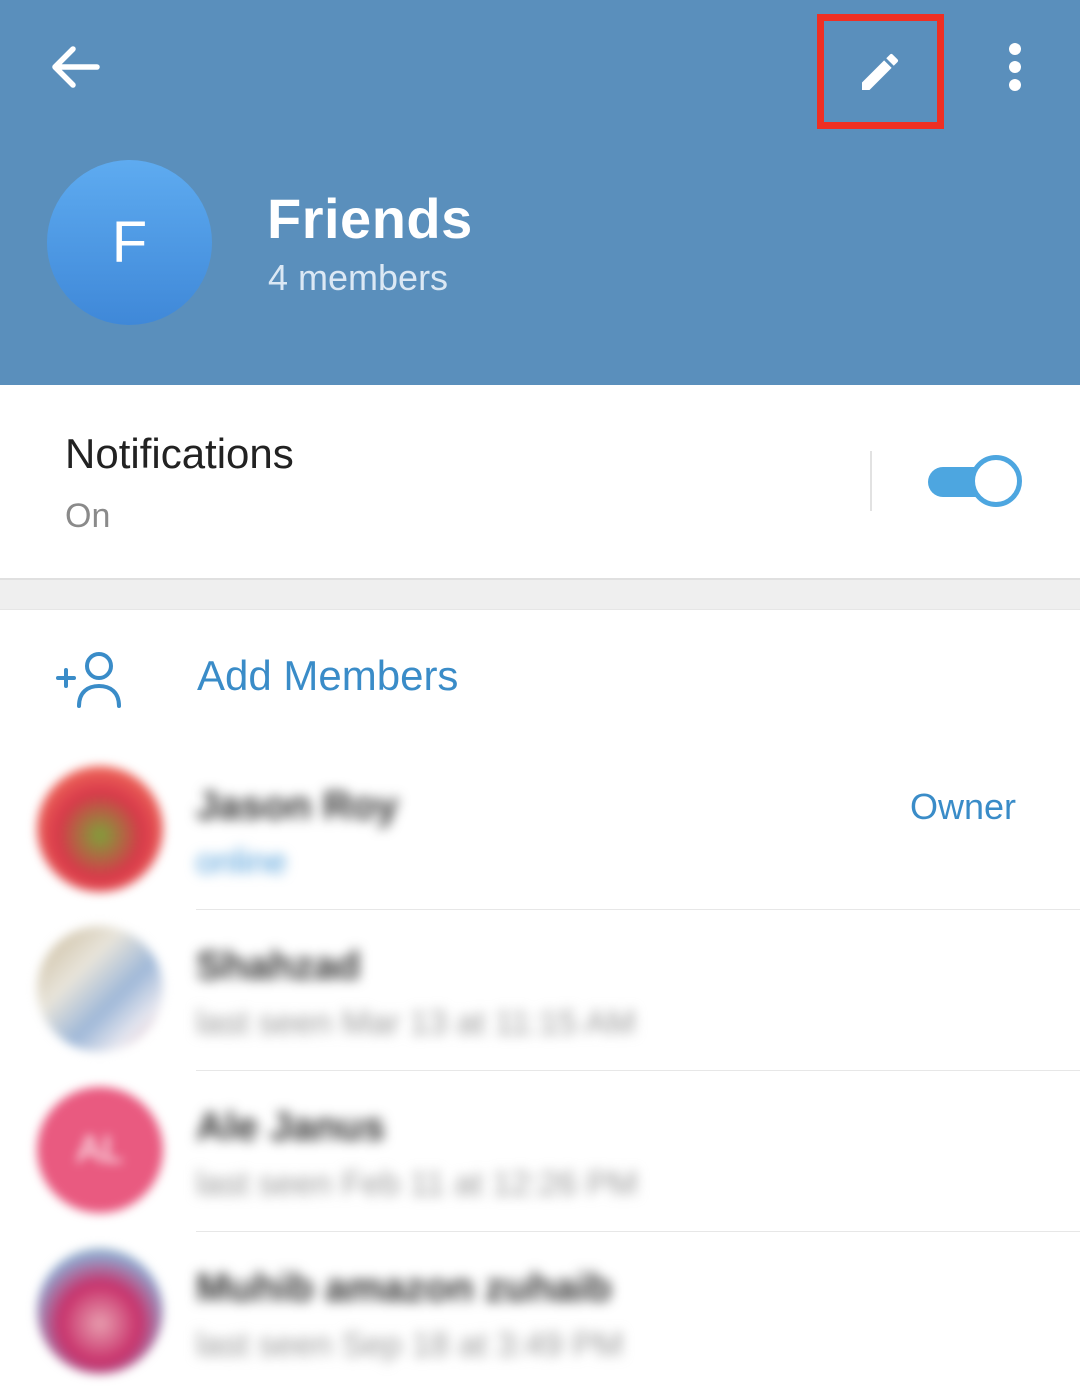  I want to click on add-members-button: Add Members, so click(540, 678).